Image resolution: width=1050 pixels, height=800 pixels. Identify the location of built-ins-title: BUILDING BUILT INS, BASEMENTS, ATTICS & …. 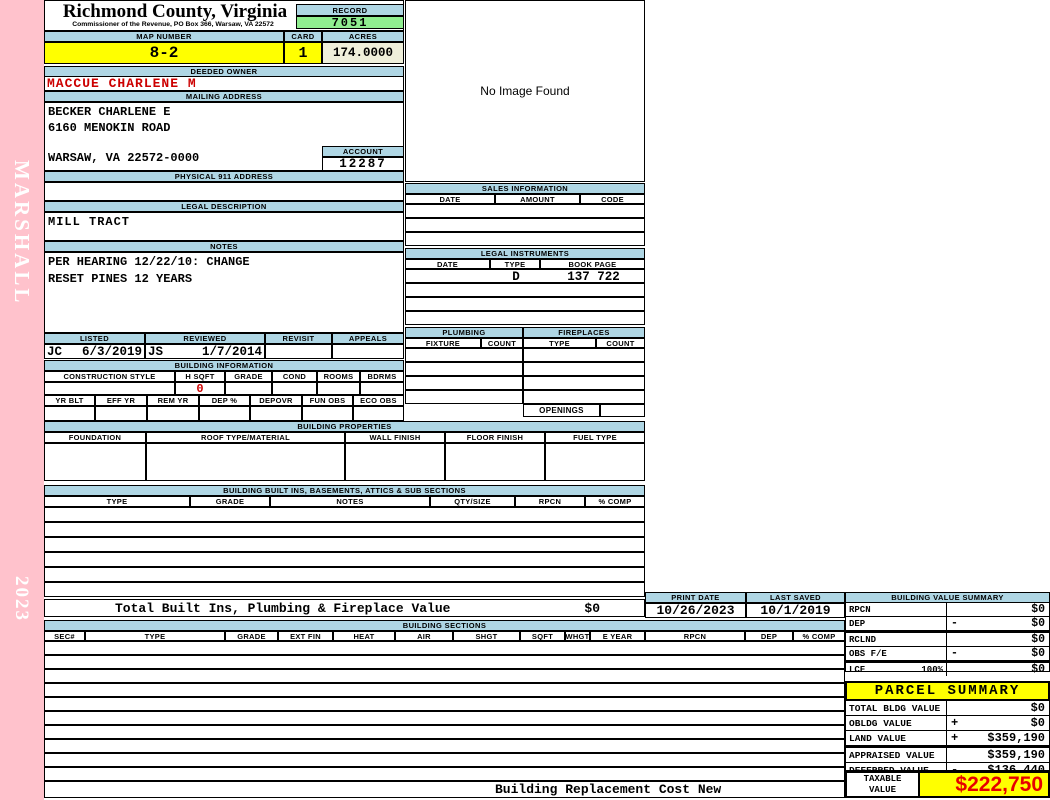
(344, 490).